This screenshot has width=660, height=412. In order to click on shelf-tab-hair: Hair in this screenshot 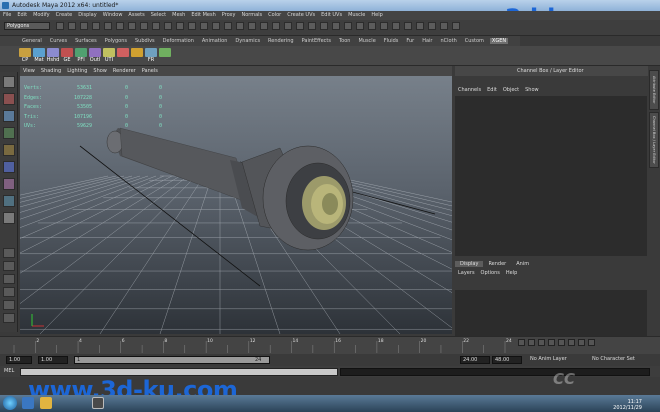, I will do `click(427, 41)`.